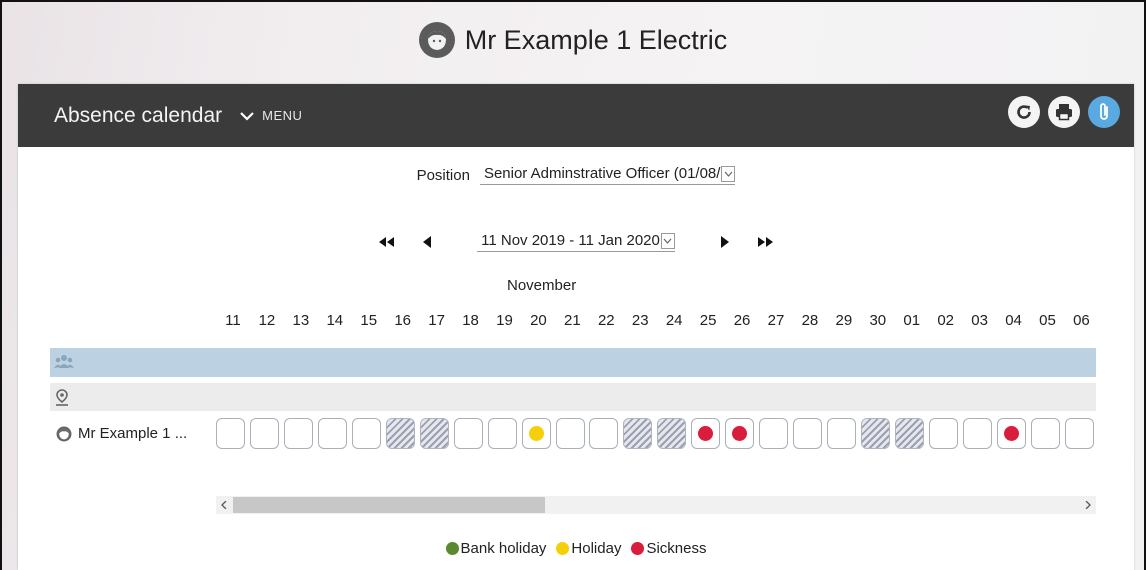 The width and height of the screenshot is (1146, 570). I want to click on day-number: 20, so click(538, 320).